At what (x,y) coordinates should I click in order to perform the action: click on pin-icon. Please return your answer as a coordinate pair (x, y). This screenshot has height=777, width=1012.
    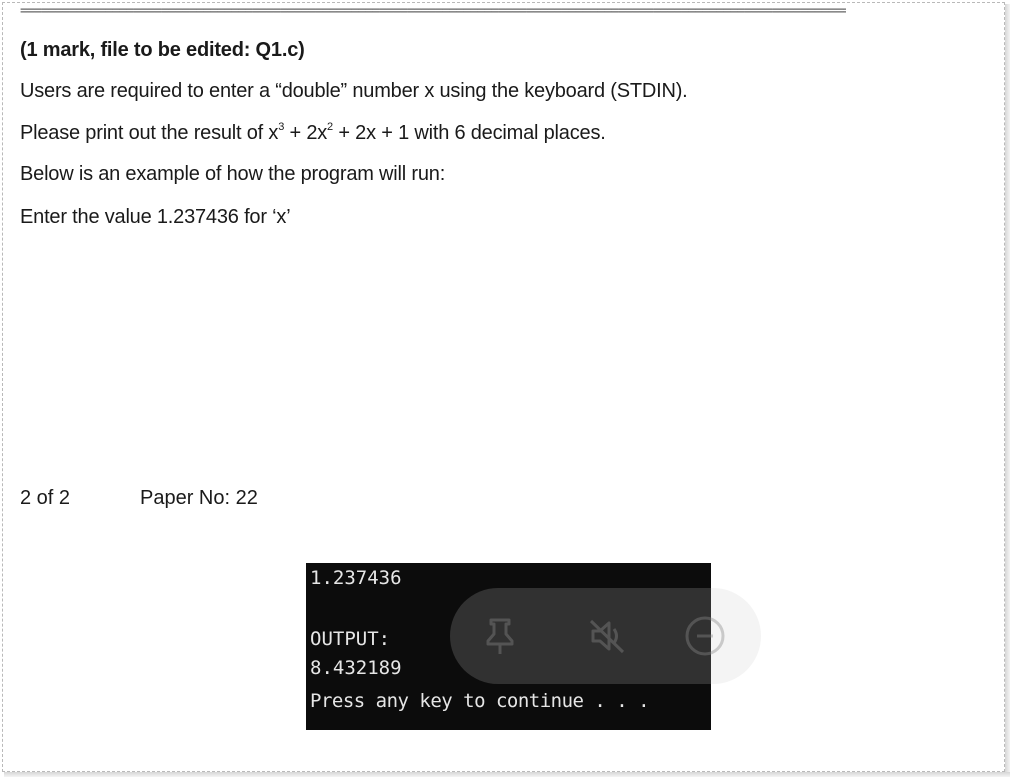
    Looking at the image, I should click on (500, 636).